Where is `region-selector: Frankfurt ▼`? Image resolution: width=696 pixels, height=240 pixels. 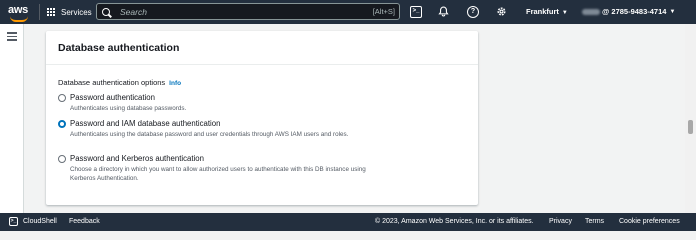
region-selector: Frankfurt ▼ is located at coordinates (547, 11).